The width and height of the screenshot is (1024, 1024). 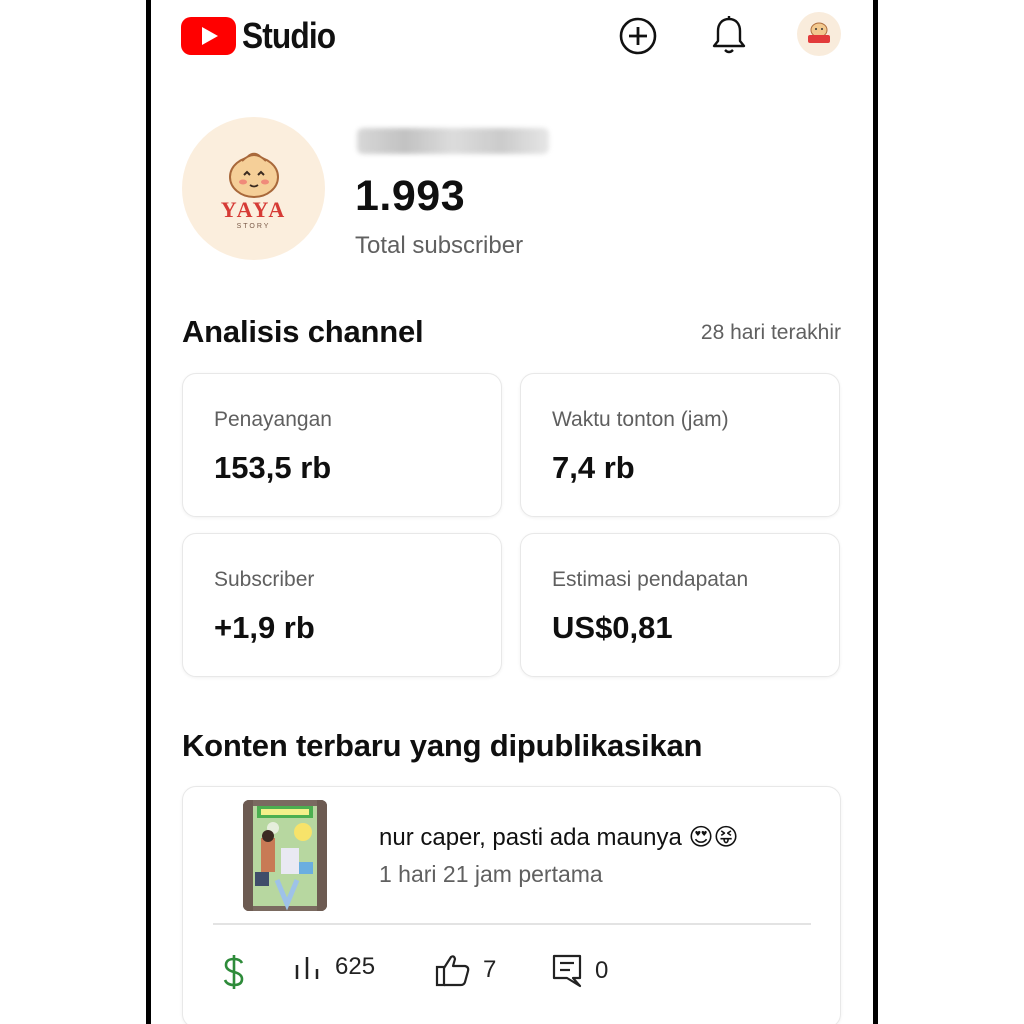 What do you see at coordinates (303, 331) in the screenshot?
I see `analytics-title: Analisis channel` at bounding box center [303, 331].